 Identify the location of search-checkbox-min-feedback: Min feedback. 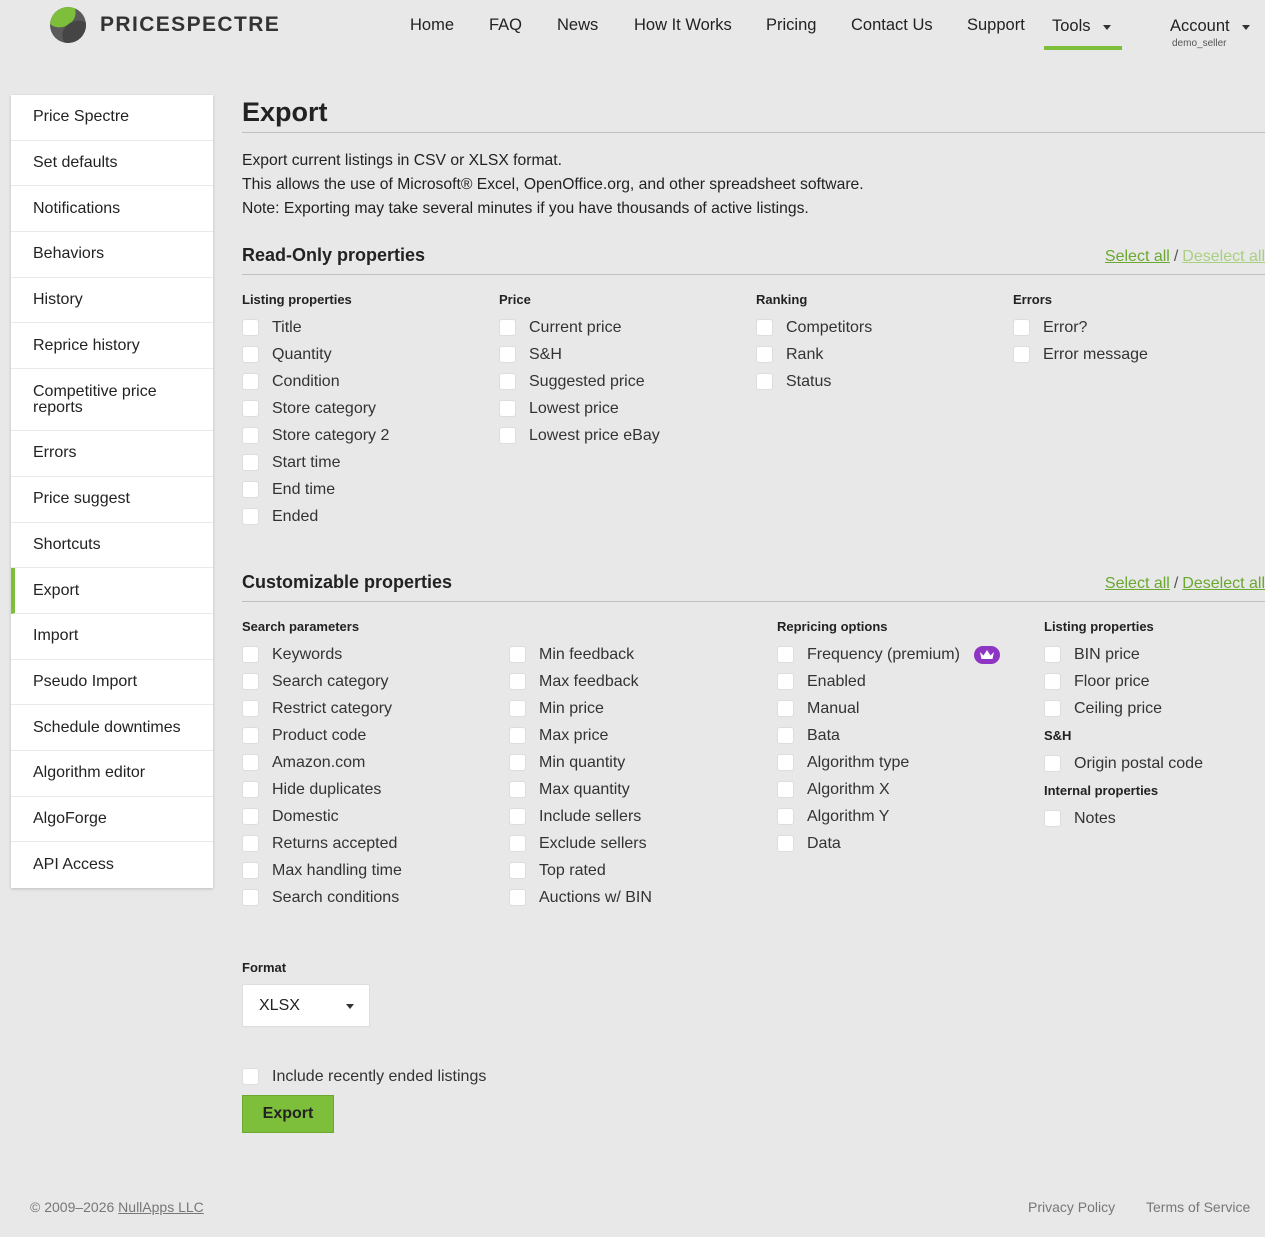
(580, 654).